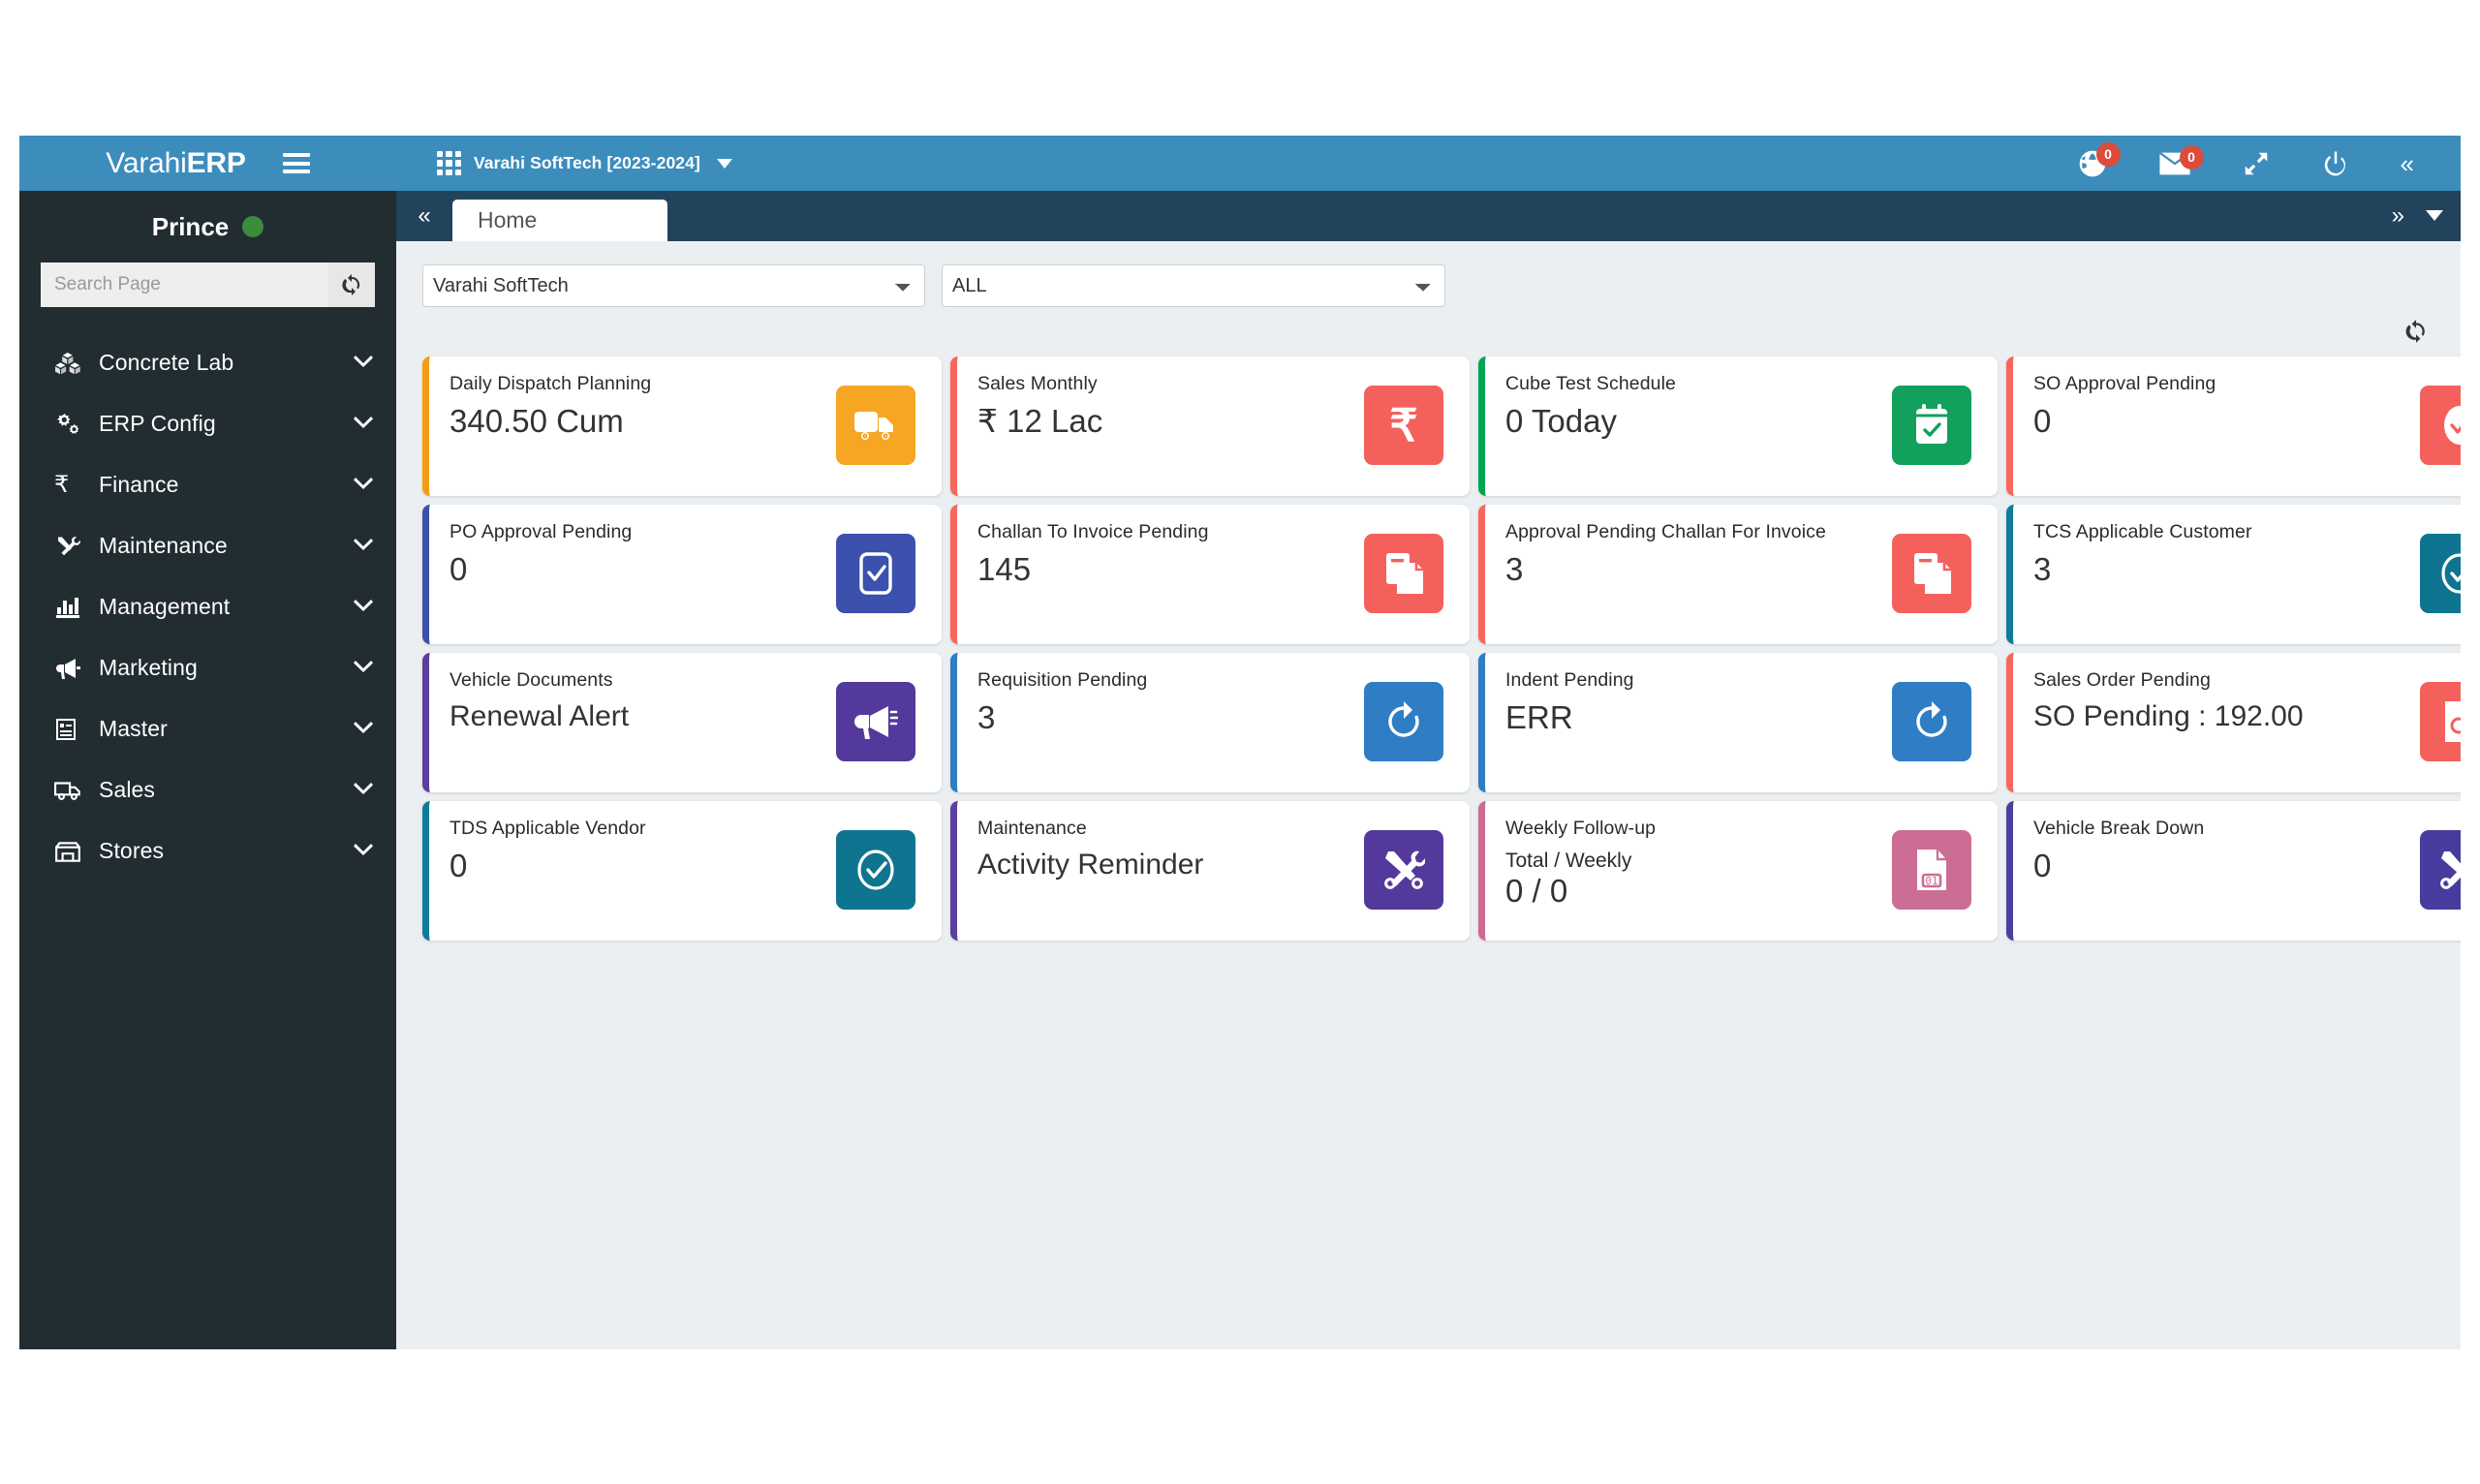  I want to click on calendar-check-icon, so click(1931, 425).